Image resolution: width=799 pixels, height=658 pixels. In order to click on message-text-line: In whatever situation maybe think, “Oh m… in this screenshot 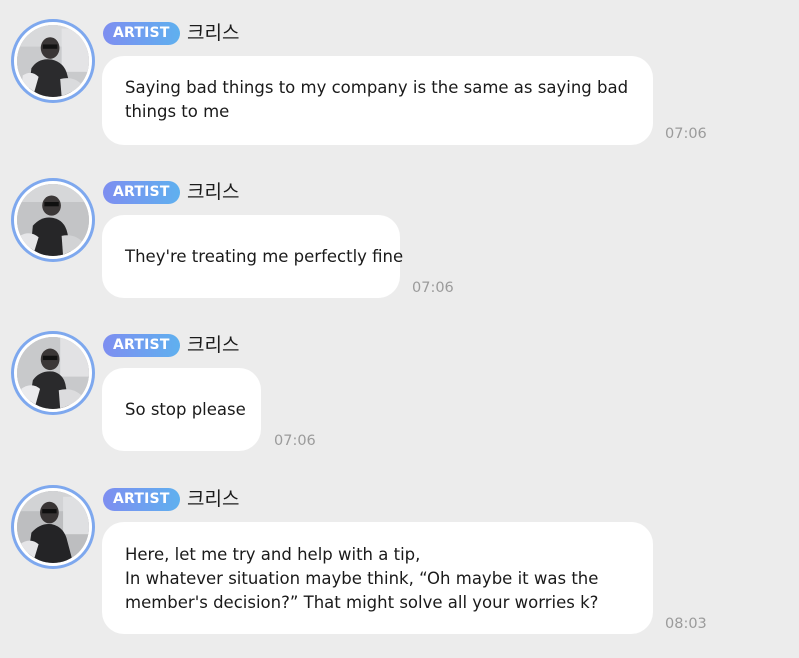, I will do `click(362, 578)`.